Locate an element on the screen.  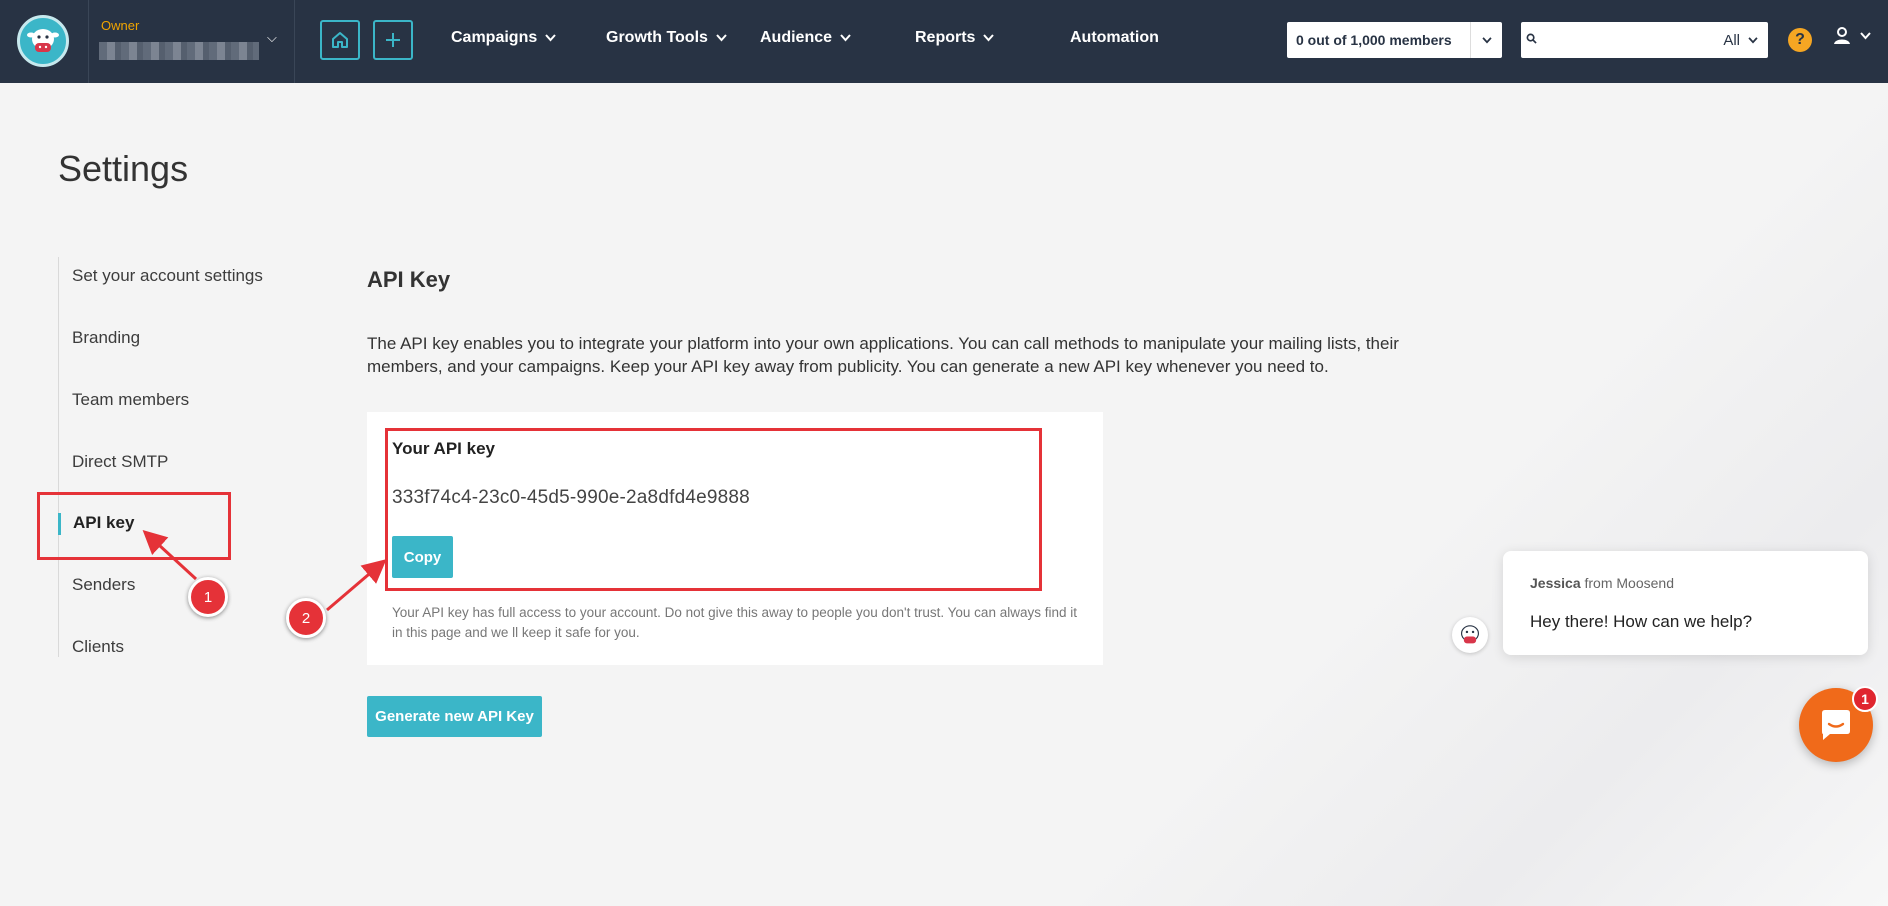
chat-agent-suffix: from Moosend is located at coordinates (1629, 583).